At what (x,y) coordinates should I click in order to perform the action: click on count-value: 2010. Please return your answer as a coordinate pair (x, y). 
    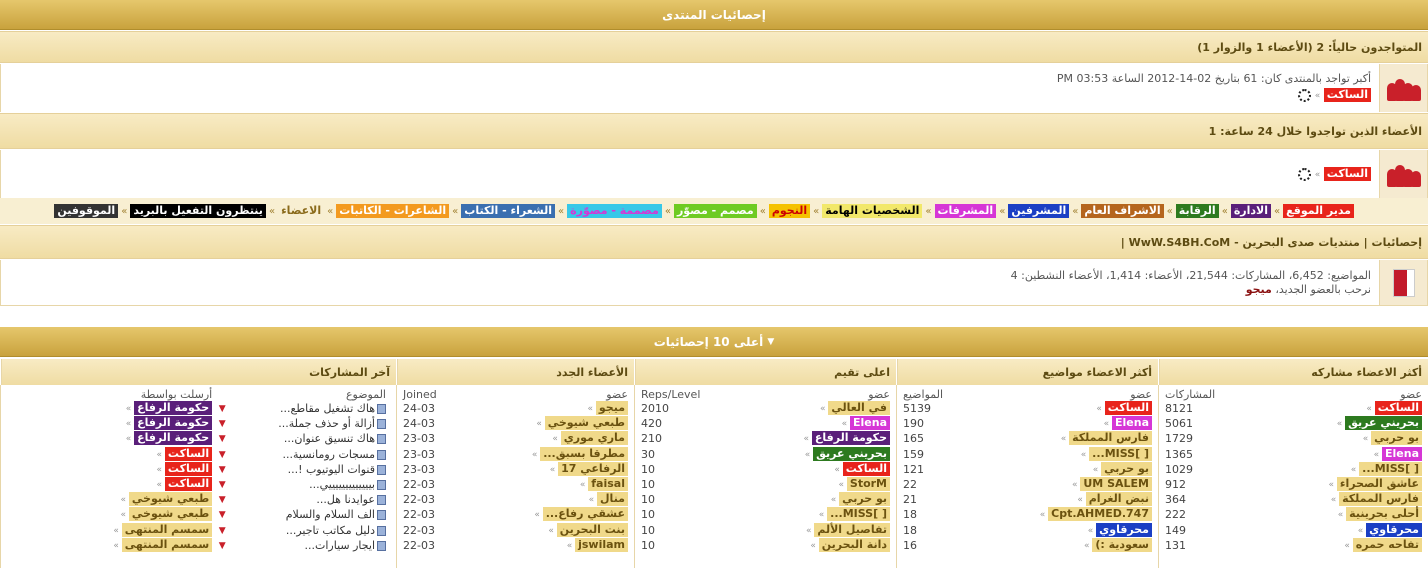
    Looking at the image, I should click on (655, 408).